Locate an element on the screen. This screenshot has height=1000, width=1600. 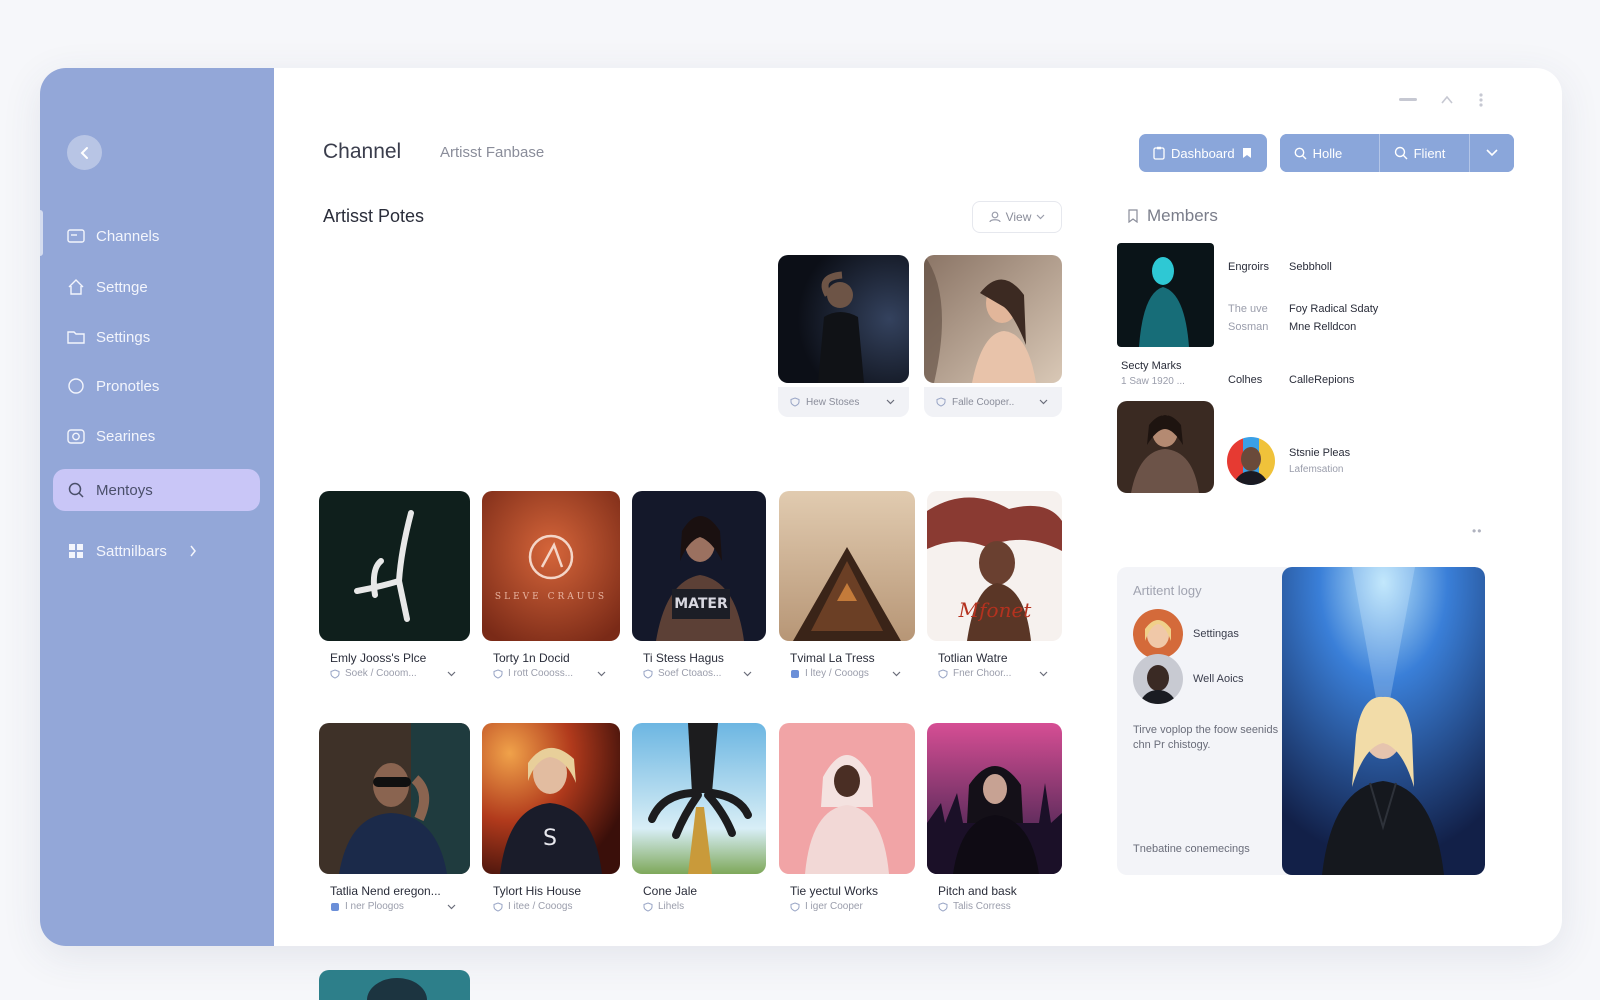
album-card: S Tylort His House I itee / Cooogs is located at coordinates (551, 817).